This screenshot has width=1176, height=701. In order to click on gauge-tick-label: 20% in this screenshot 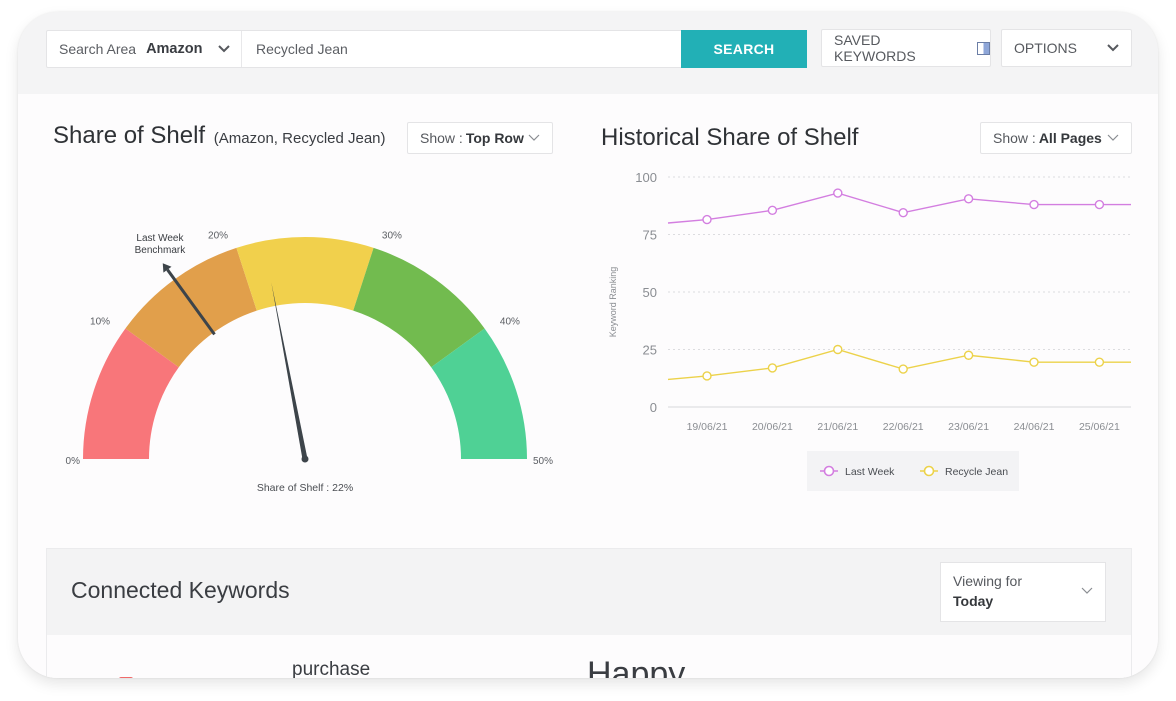, I will do `click(218, 236)`.